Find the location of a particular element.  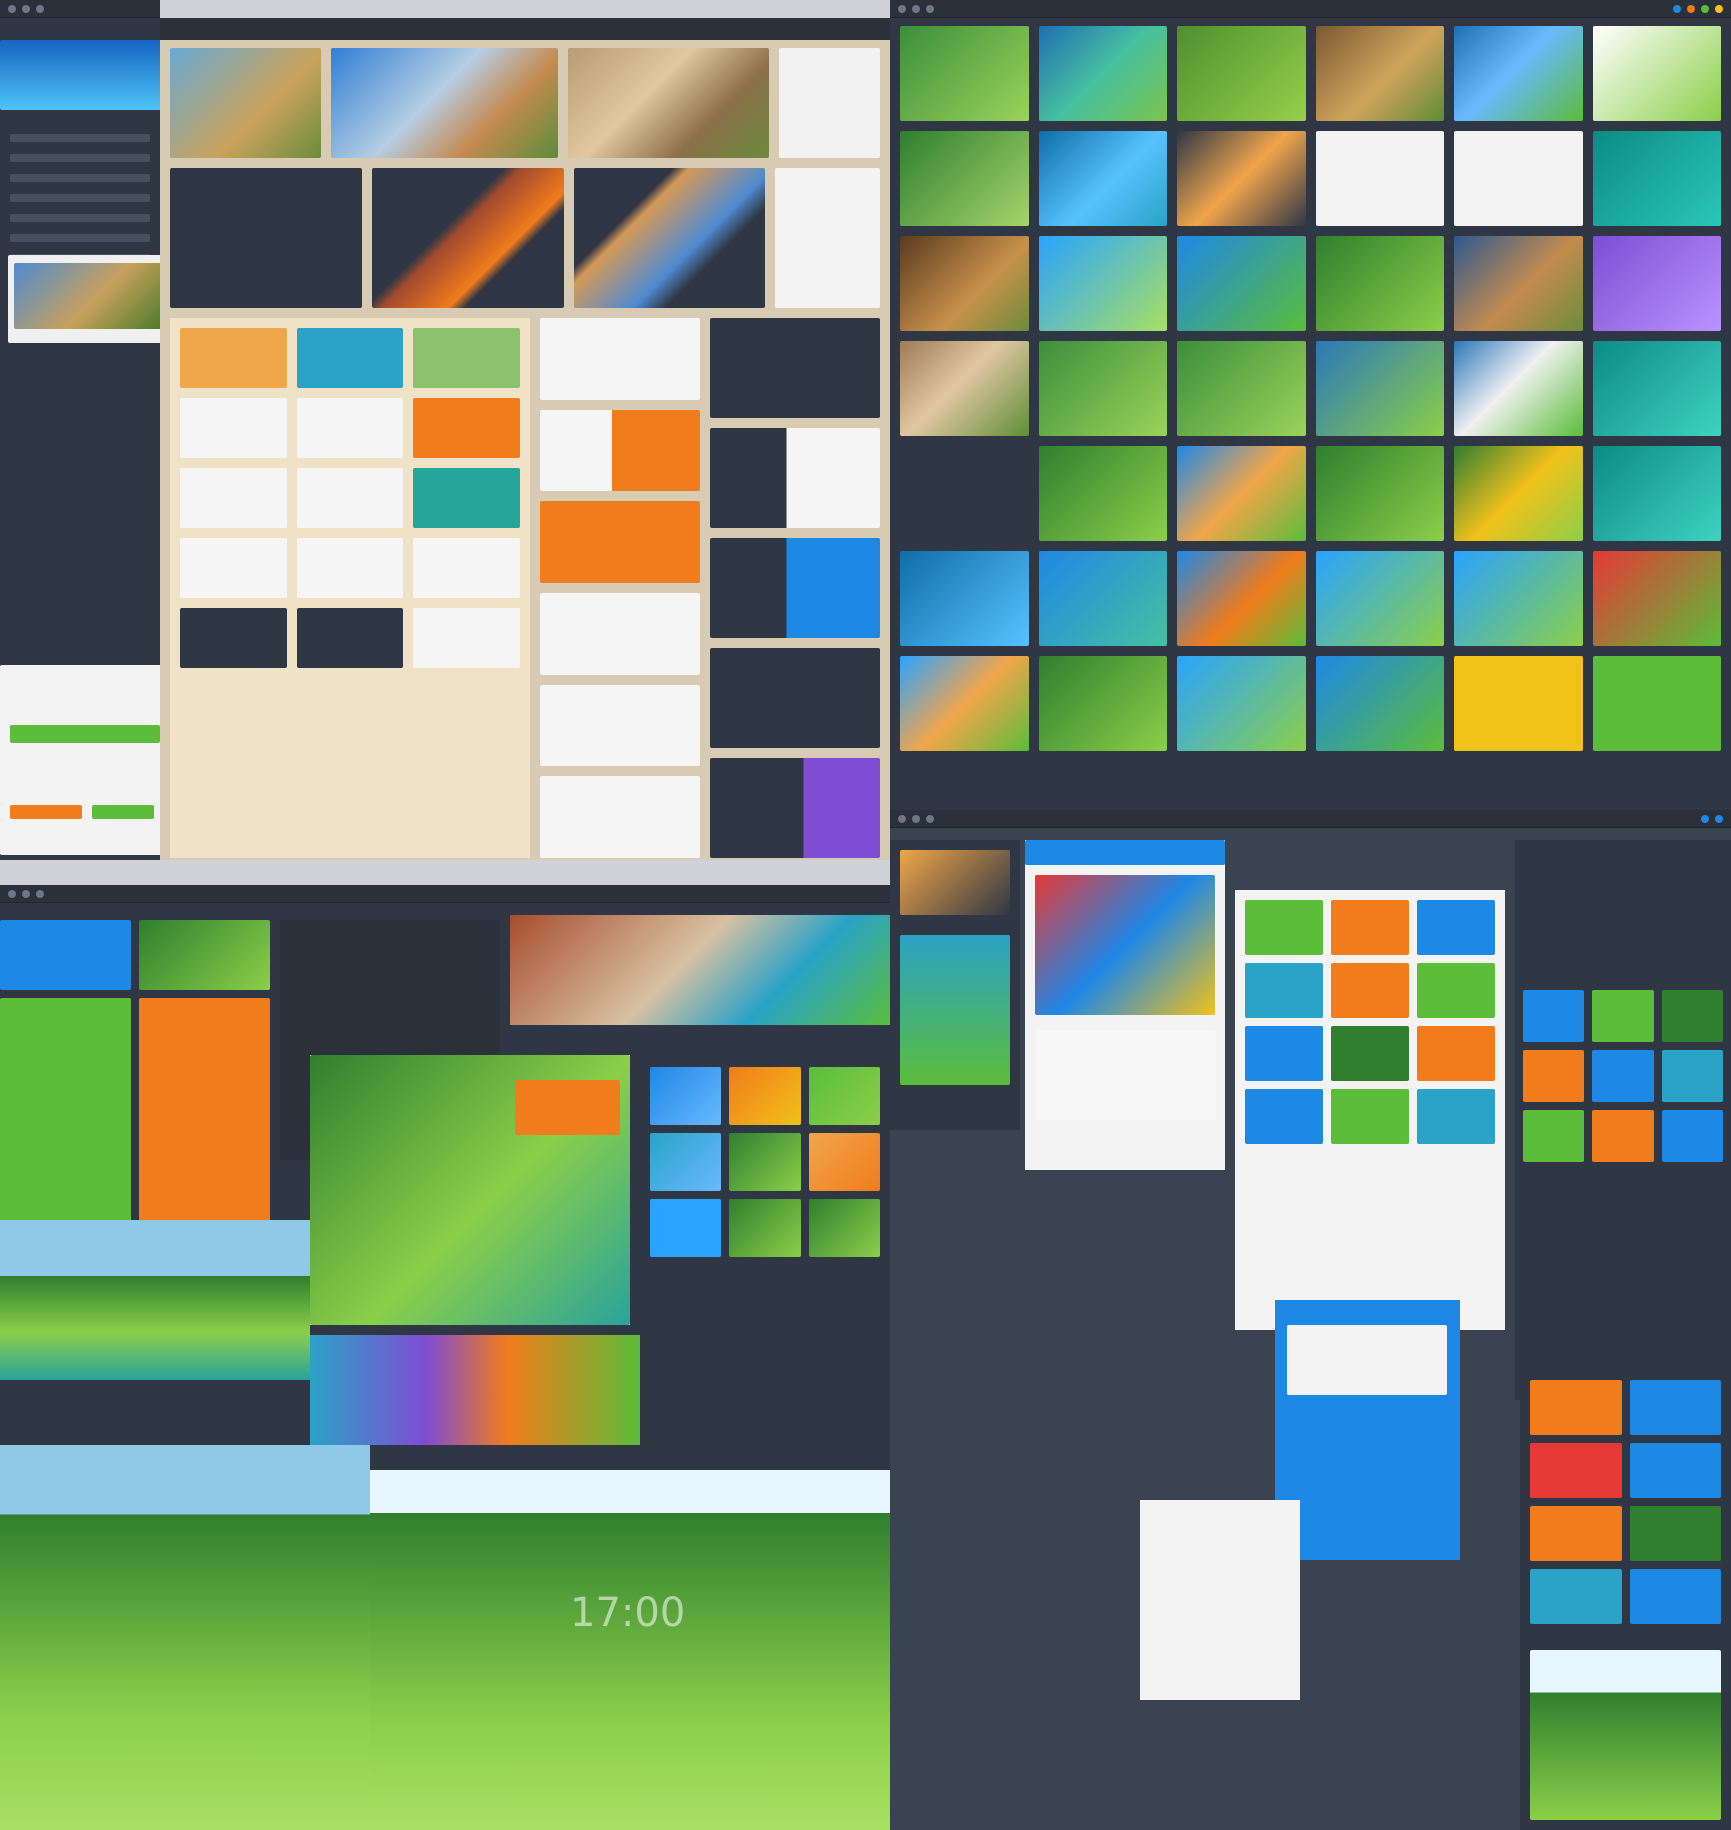

sidebar-featured-card is located at coordinates (84, 299).